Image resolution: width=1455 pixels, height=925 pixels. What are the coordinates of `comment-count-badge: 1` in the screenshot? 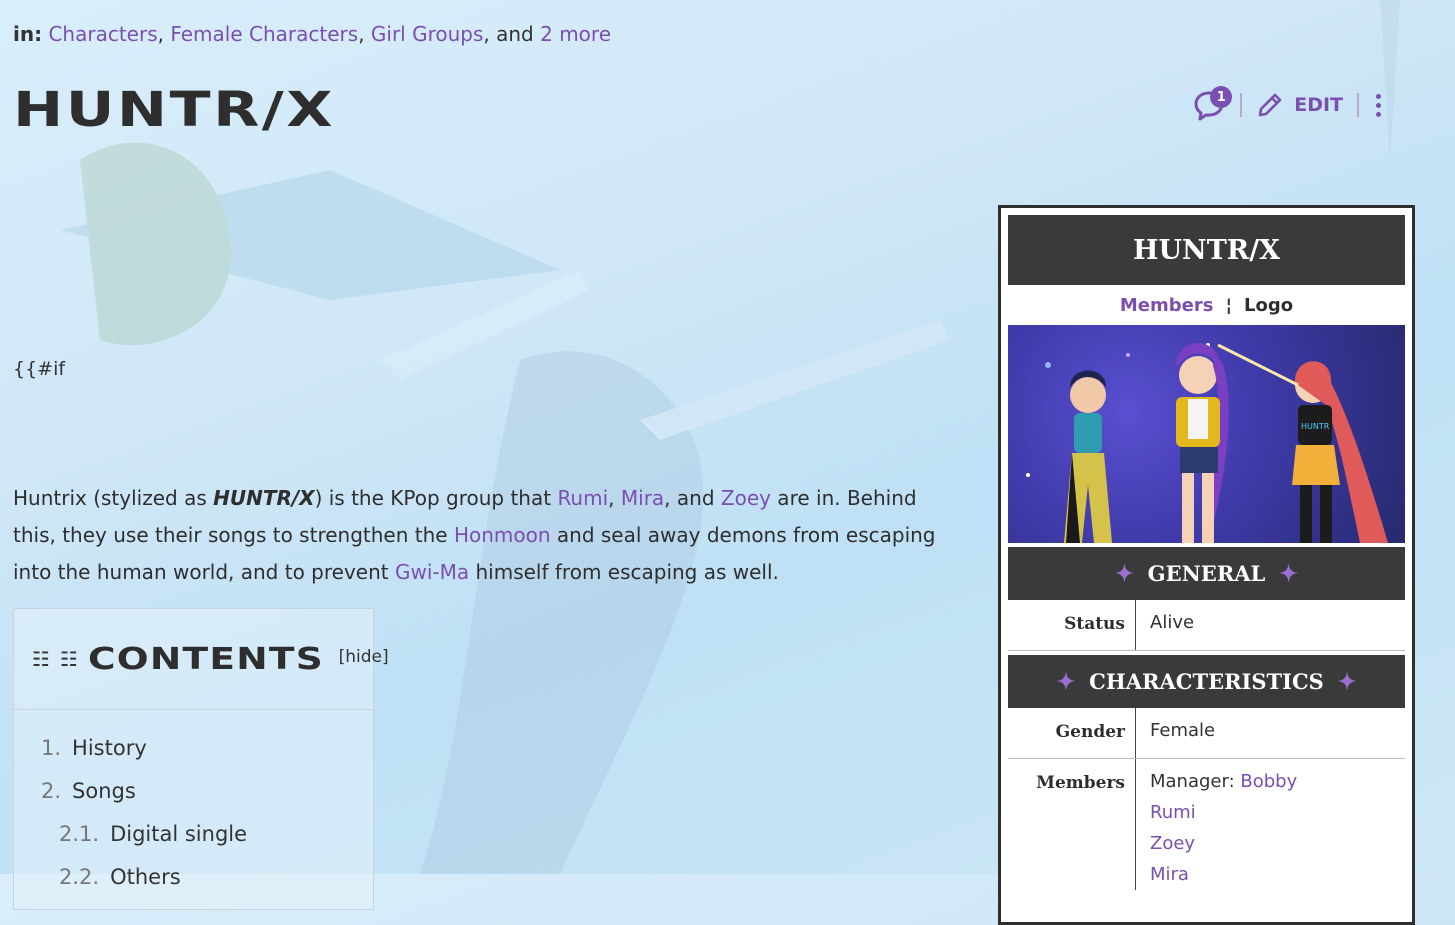 It's located at (1221, 97).